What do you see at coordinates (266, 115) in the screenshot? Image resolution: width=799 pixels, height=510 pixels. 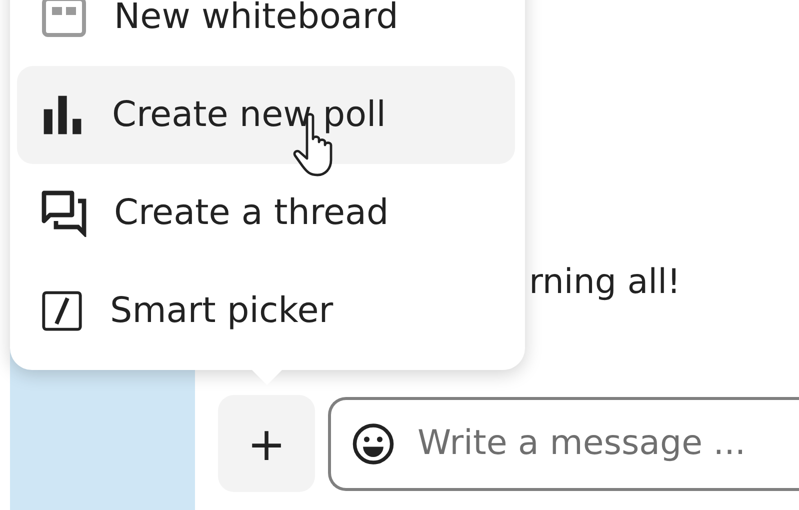 I see `menu-item: Create new poll` at bounding box center [266, 115].